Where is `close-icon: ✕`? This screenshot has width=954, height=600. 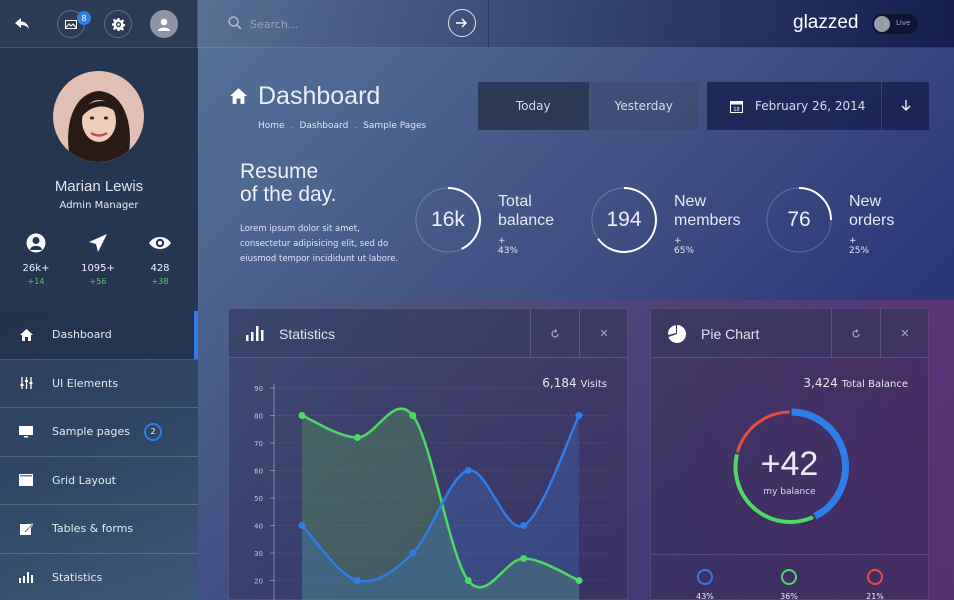
close-icon: ✕ is located at coordinates (905, 333).